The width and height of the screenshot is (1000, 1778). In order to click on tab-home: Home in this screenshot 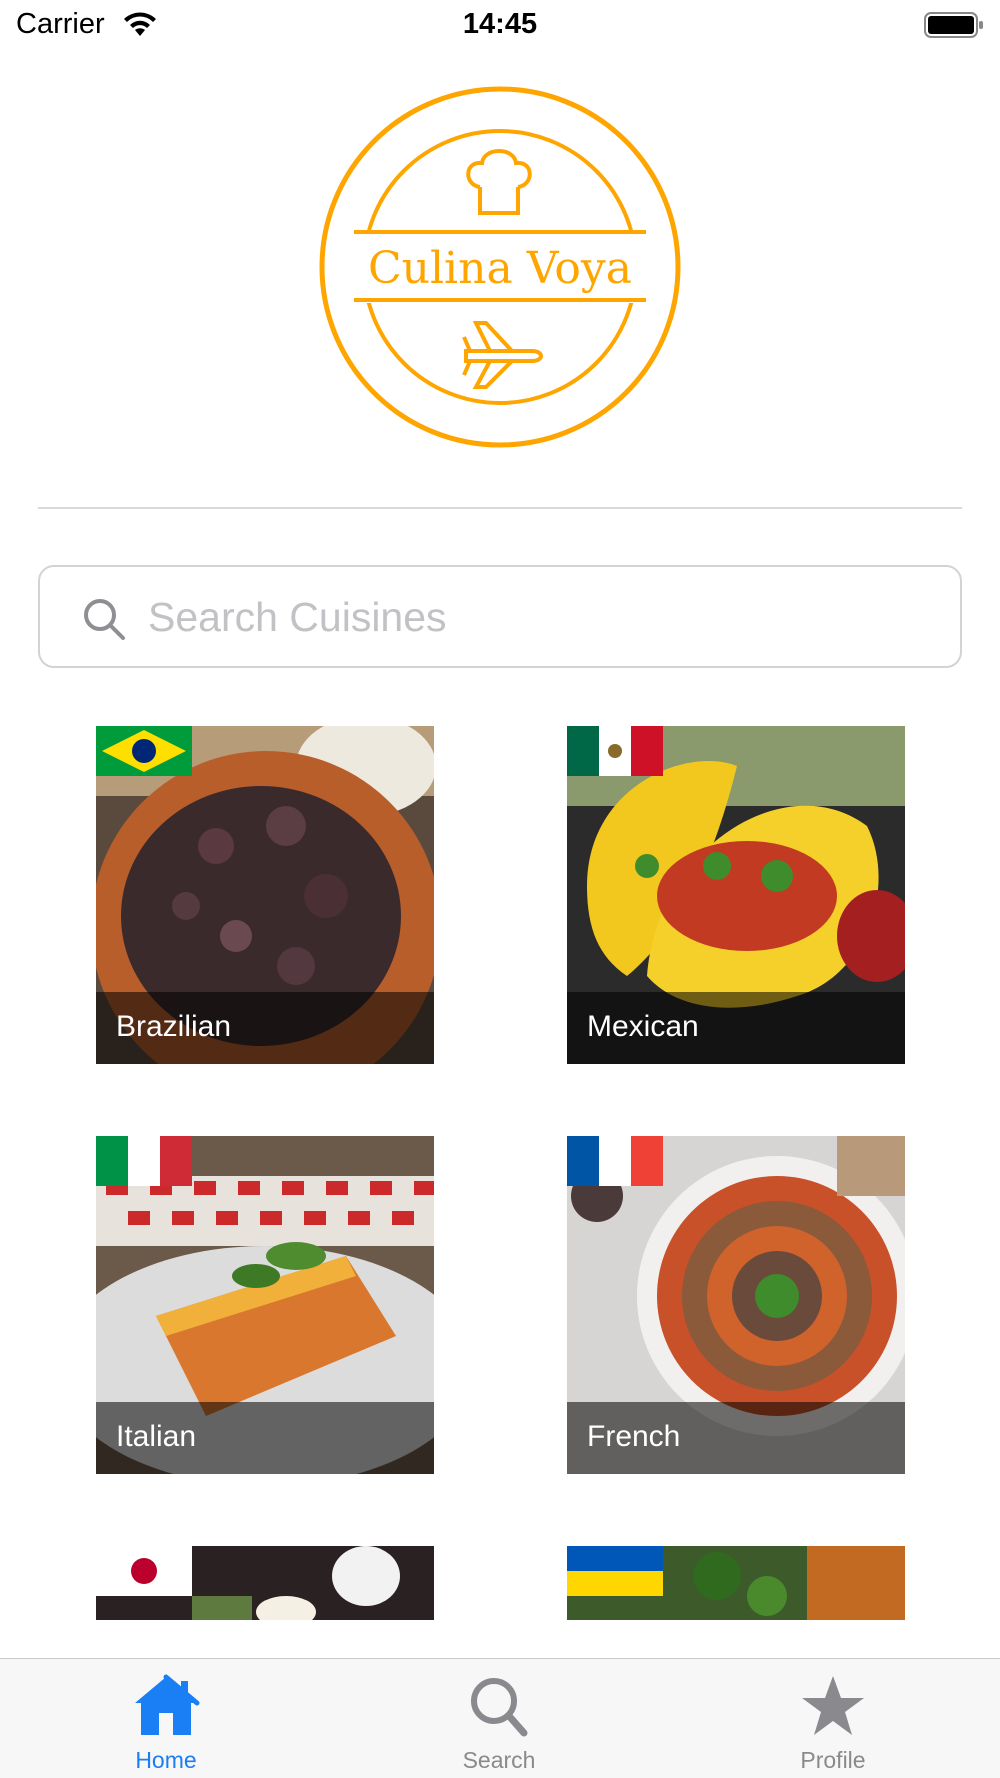, I will do `click(166, 1723)`.